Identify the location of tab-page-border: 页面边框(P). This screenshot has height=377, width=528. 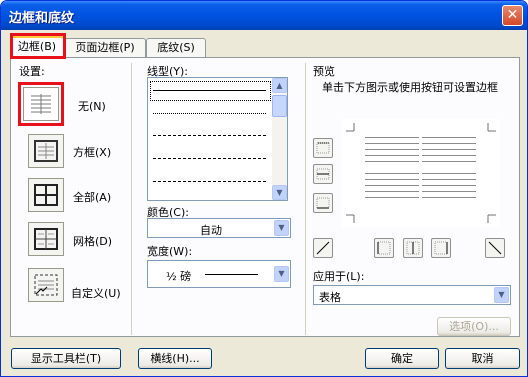
(105, 47).